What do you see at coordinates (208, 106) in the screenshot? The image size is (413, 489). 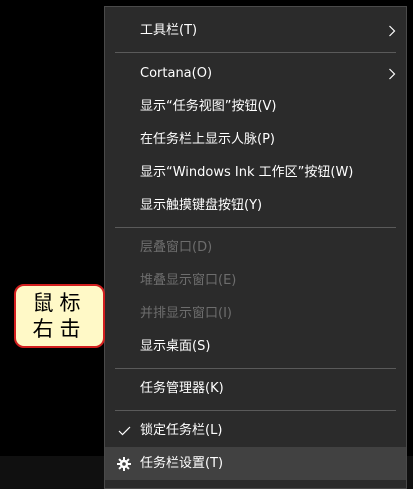 I see `menu-item-show-task-view-label: 显示“任务视图”按钮(V)` at bounding box center [208, 106].